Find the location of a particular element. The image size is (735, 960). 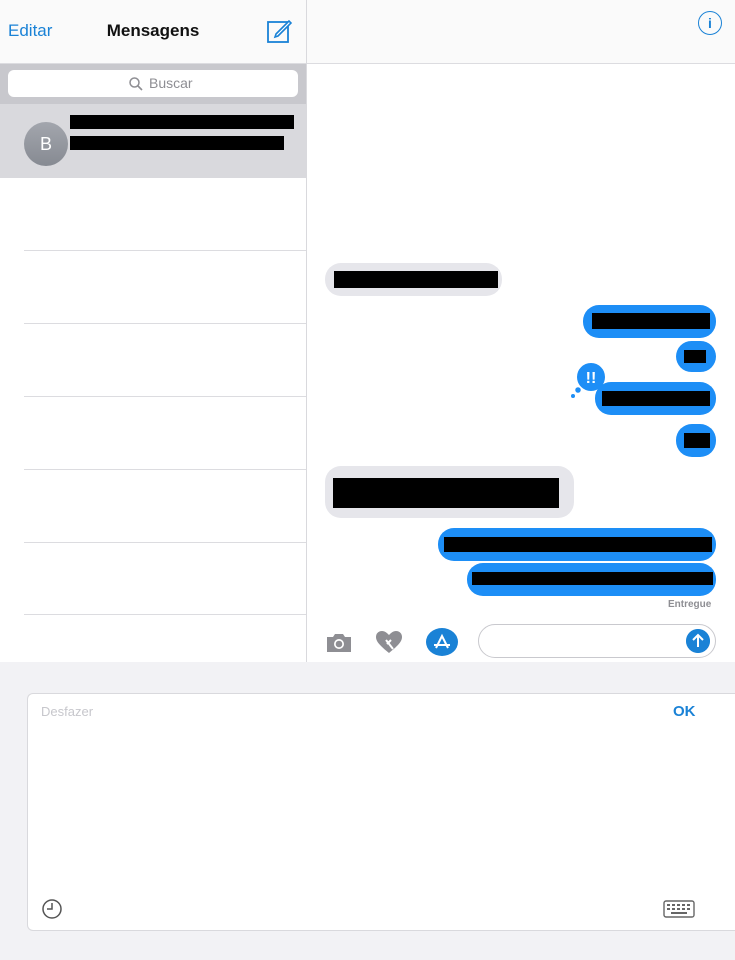

conversation-list-header: Editar Mensagens is located at coordinates (153, 32).